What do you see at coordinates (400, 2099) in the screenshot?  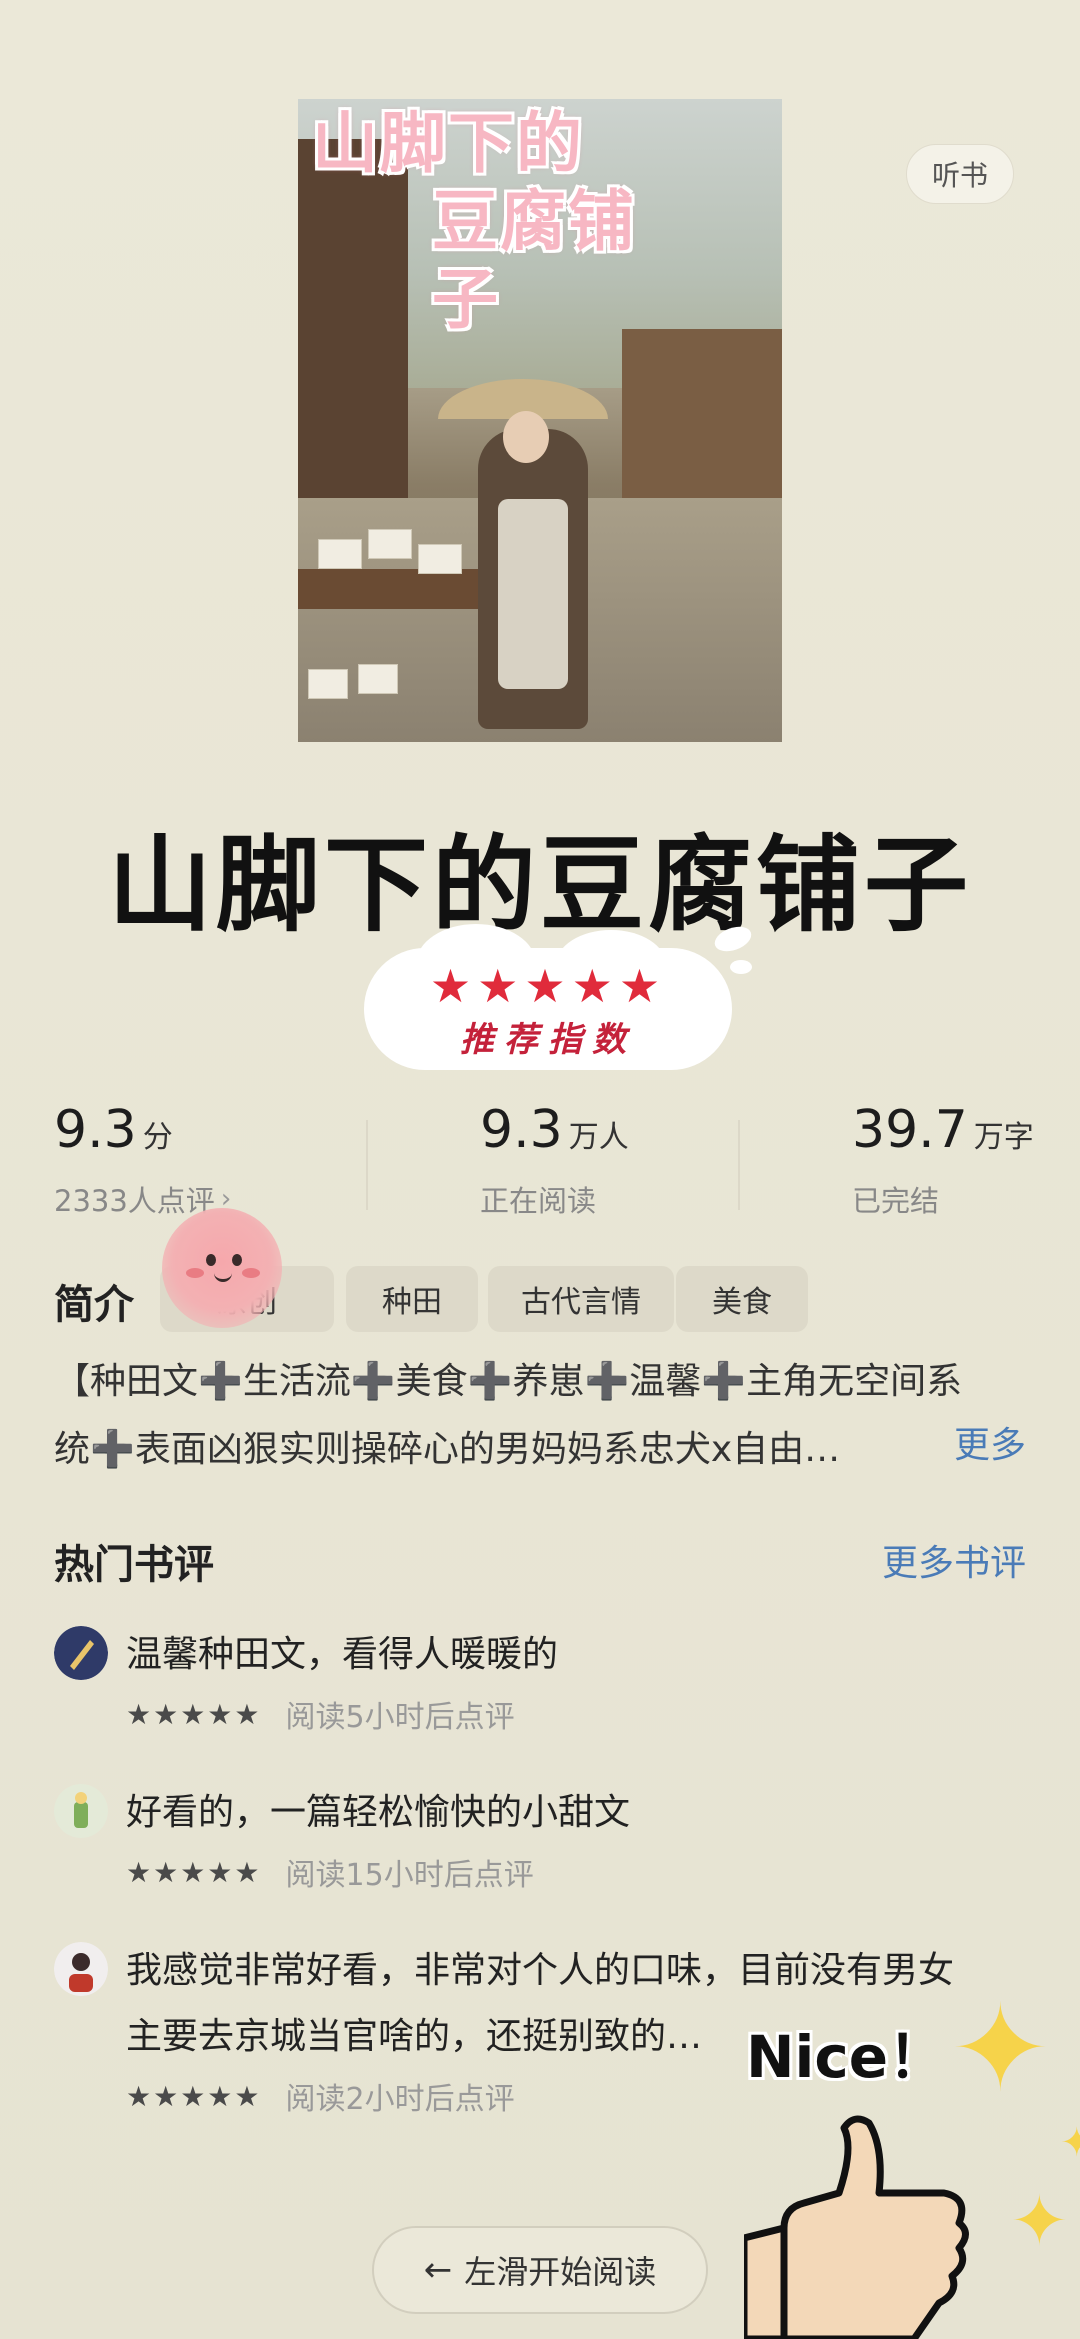 I see `review-time: 阅读2小时后点评` at bounding box center [400, 2099].